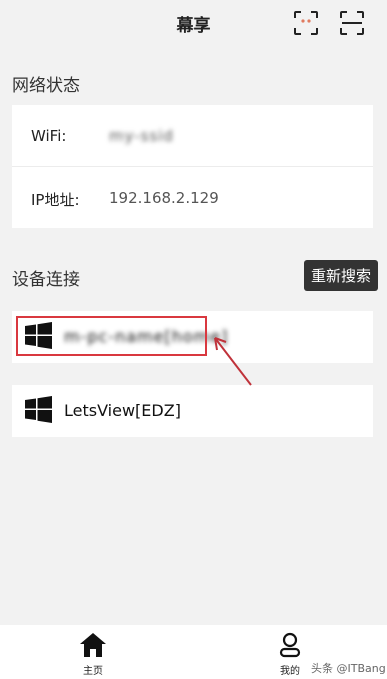  I want to click on wifi-value: my-ssid, so click(141, 136).